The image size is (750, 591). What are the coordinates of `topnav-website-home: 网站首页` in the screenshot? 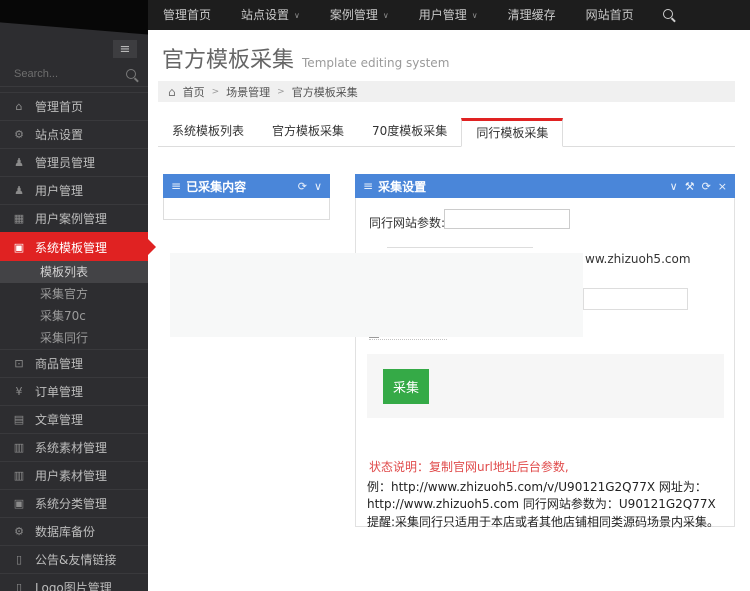 It's located at (610, 15).